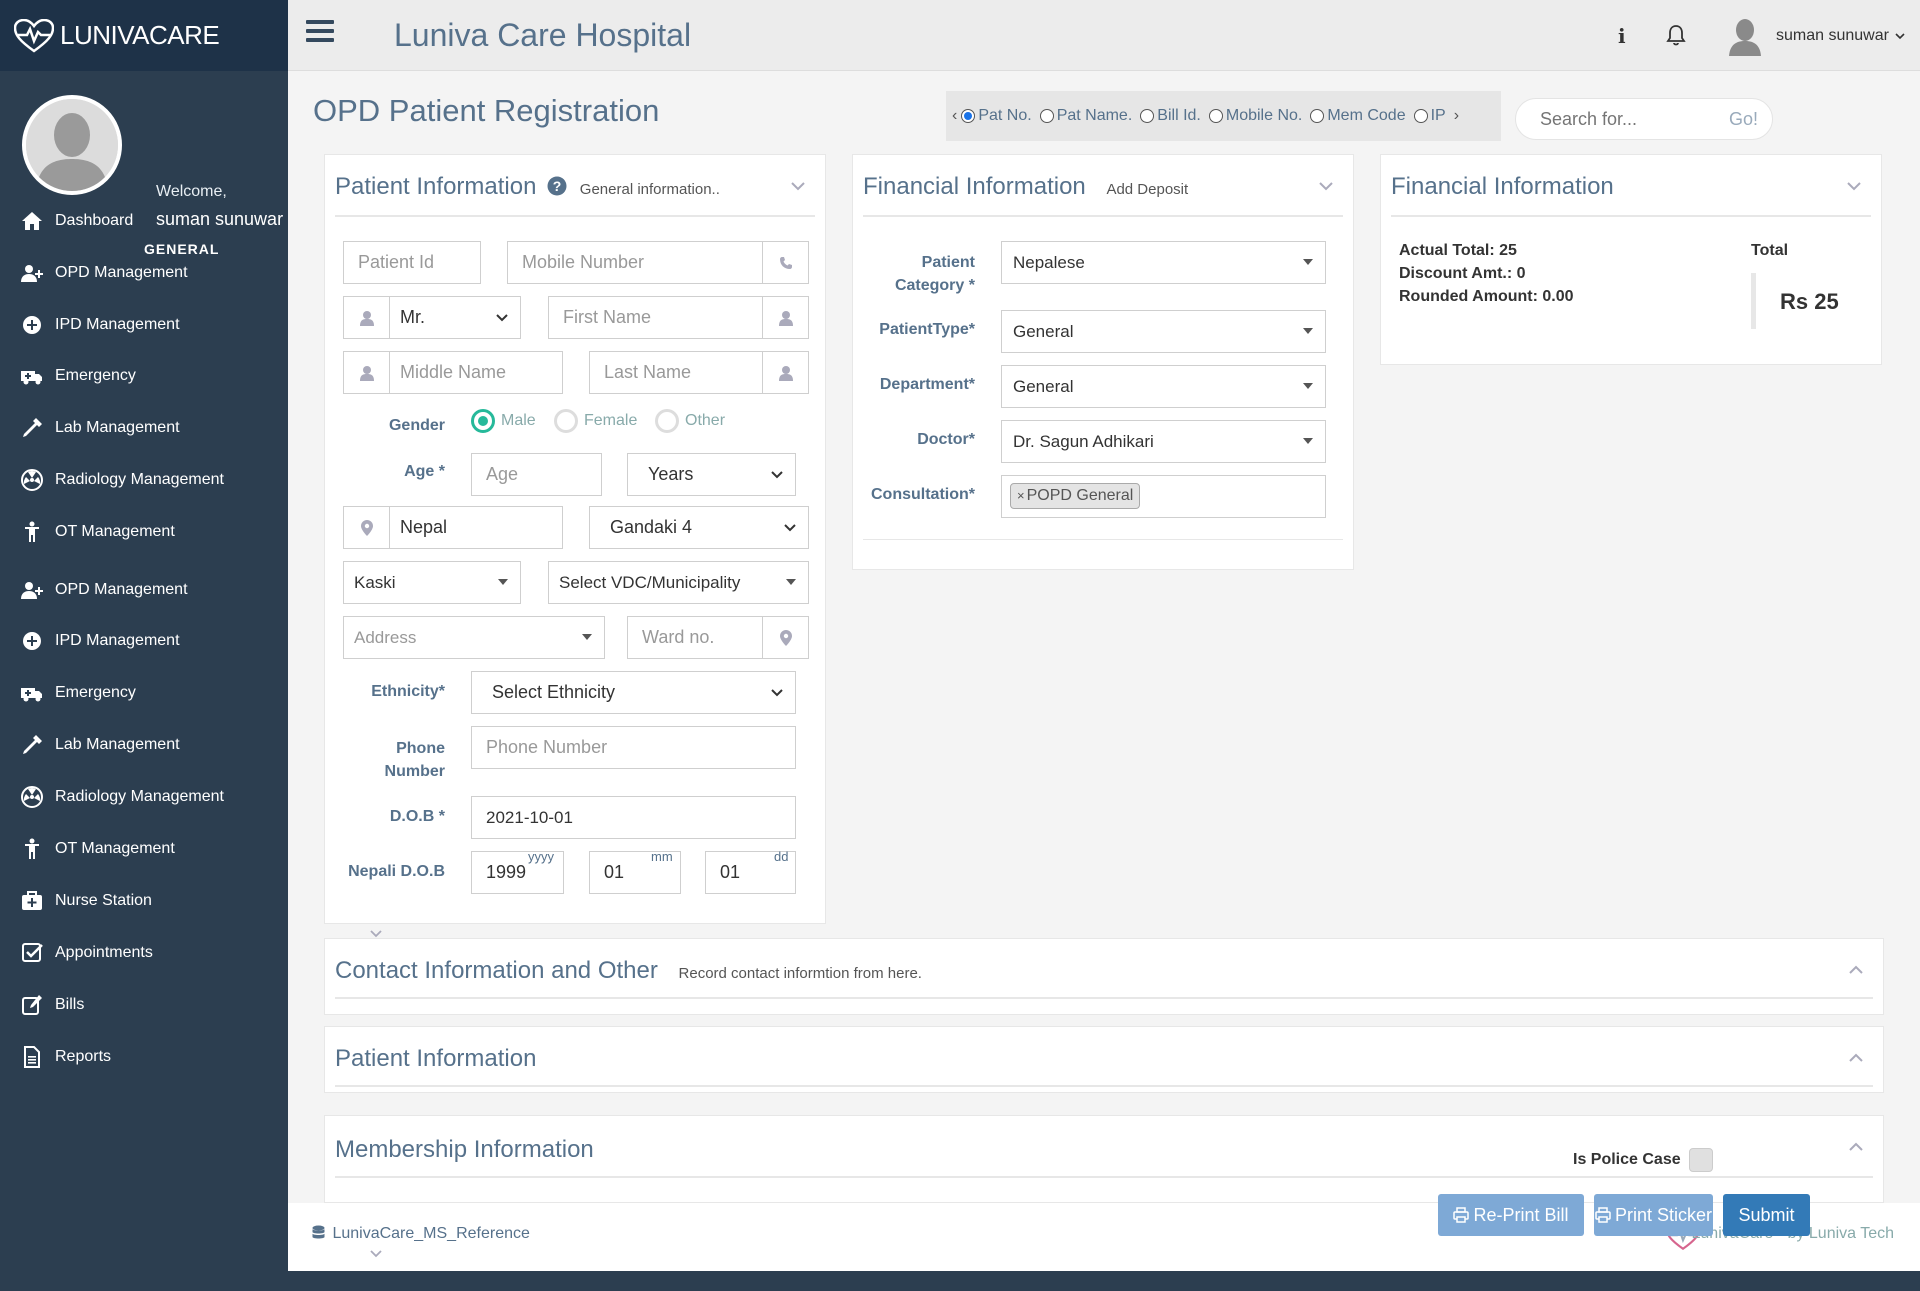 The image size is (1920, 1291). I want to click on middle-name-input: Middle Name, so click(453, 372).